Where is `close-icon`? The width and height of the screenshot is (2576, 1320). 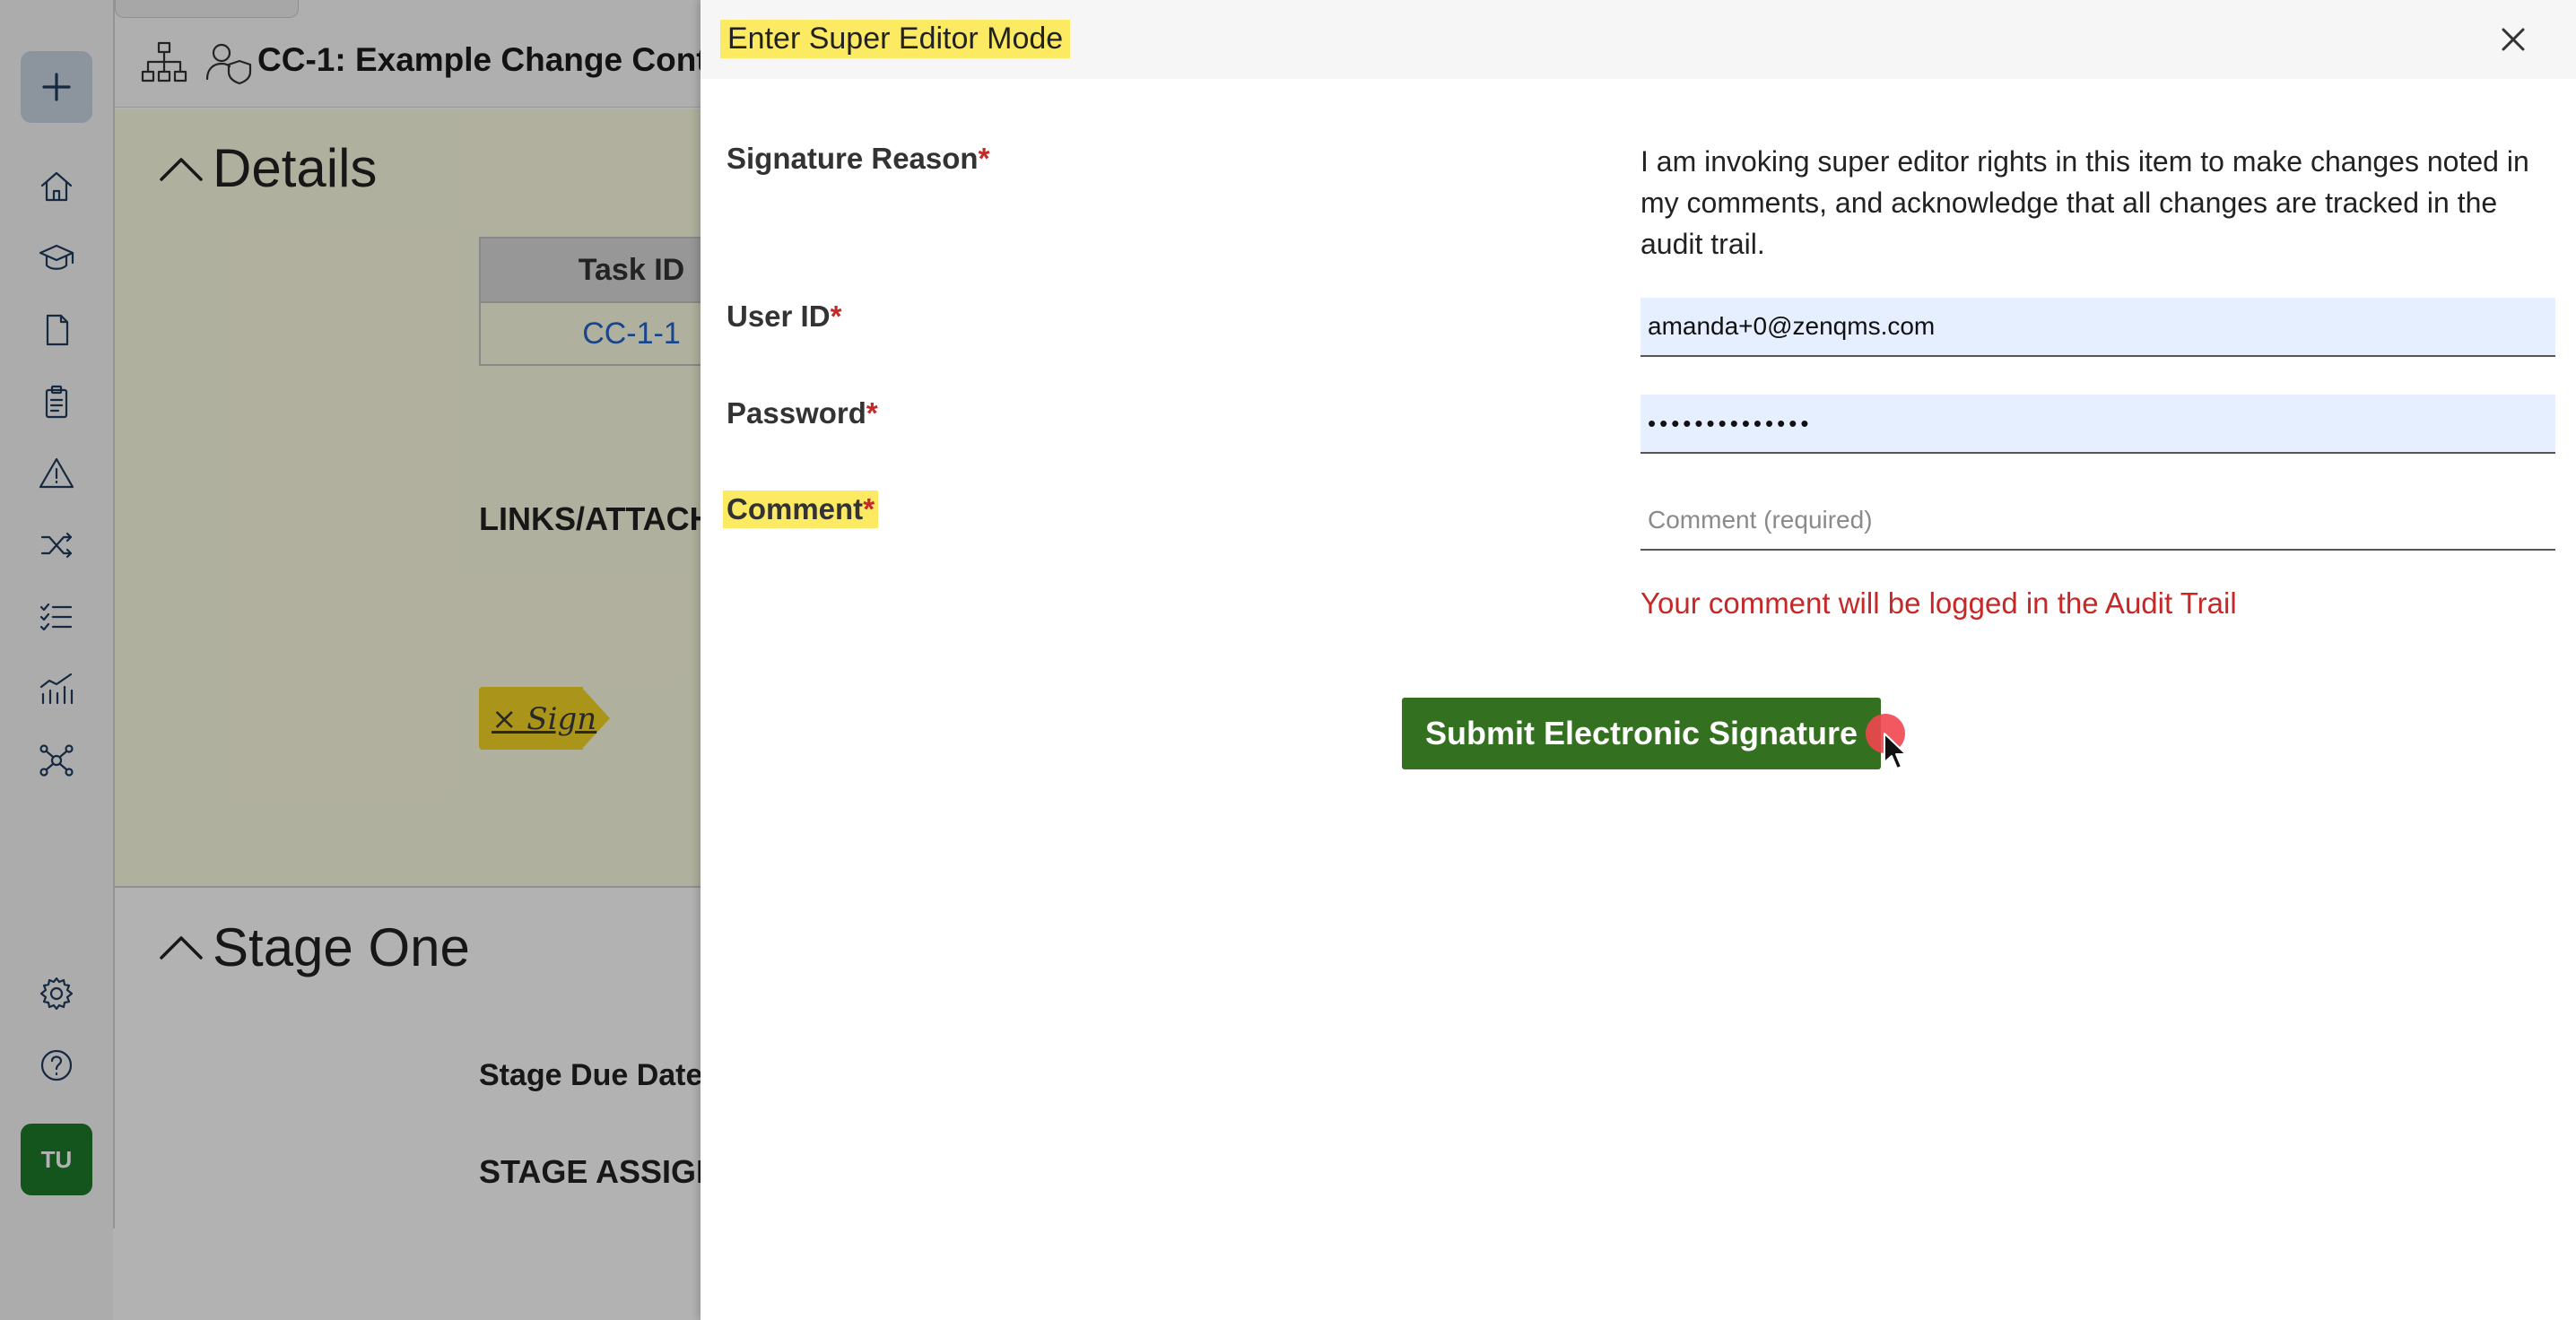 close-icon is located at coordinates (2513, 40).